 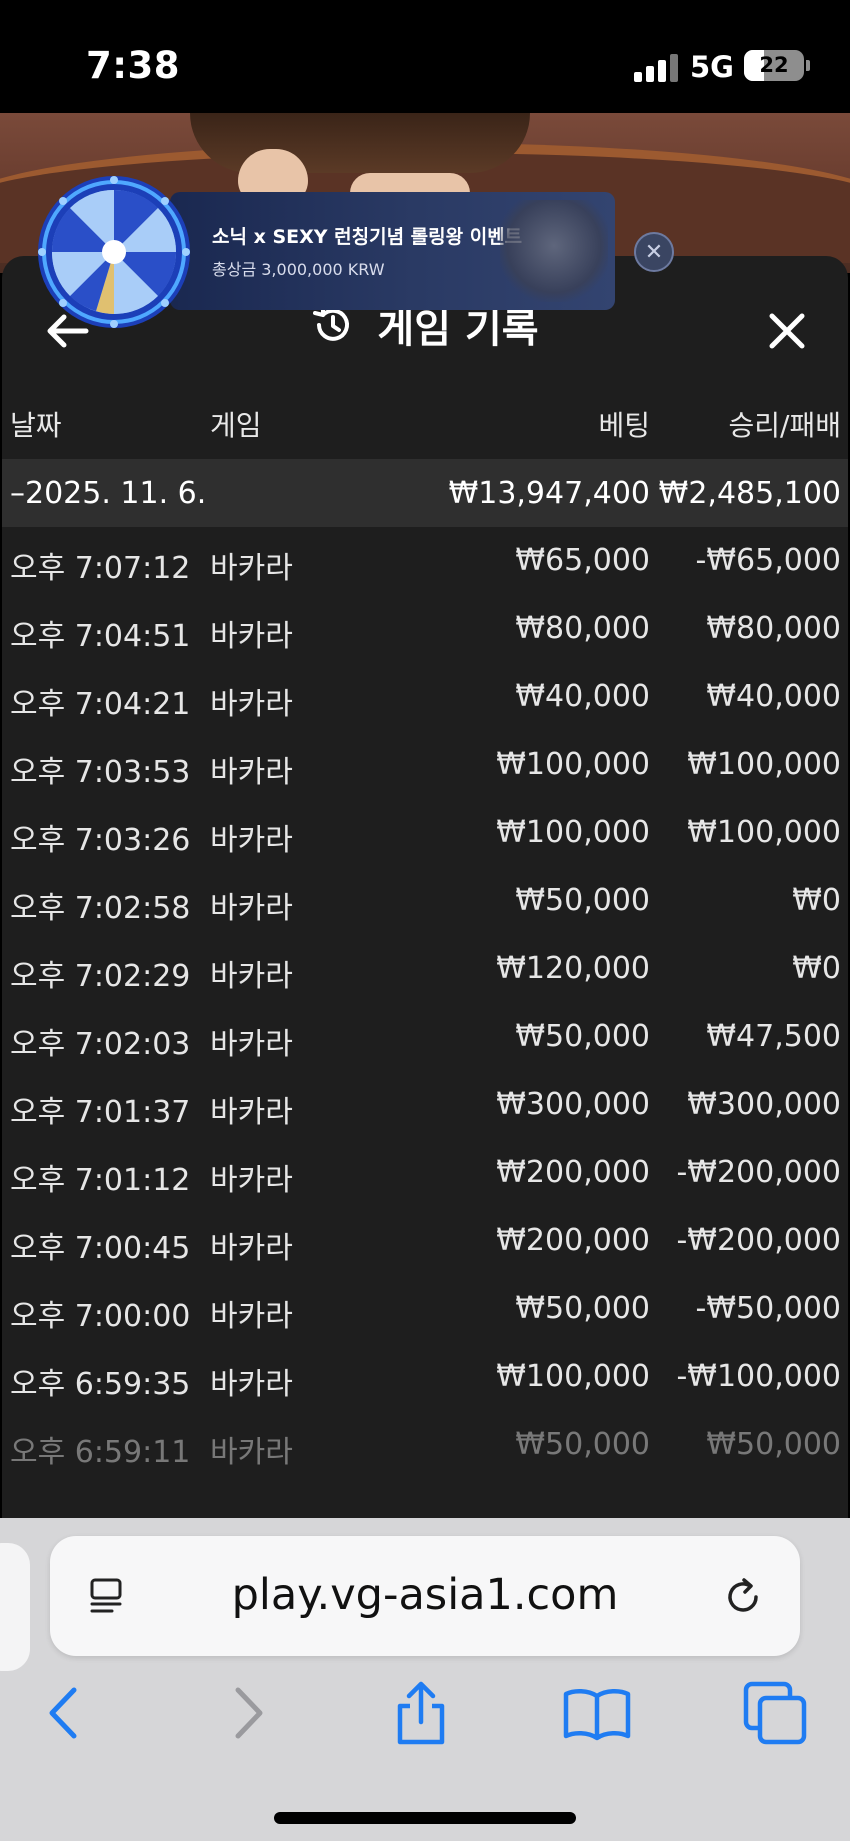 What do you see at coordinates (133, 65) in the screenshot?
I see `status-time: 7:38` at bounding box center [133, 65].